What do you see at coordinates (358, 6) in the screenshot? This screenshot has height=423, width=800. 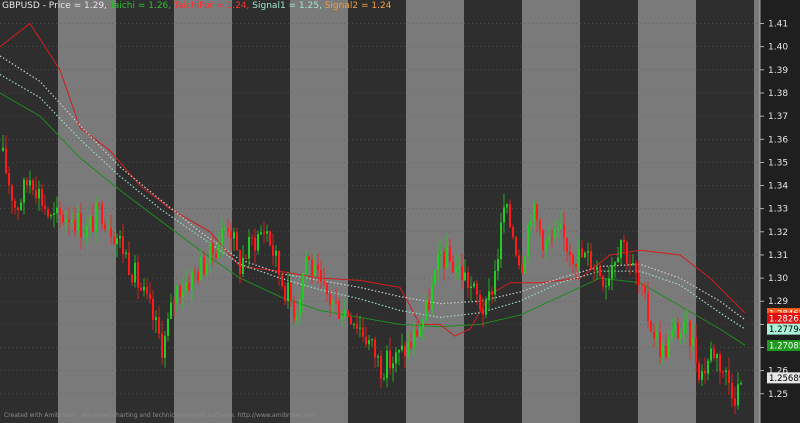 I see `signal2-legend: Signal2 = 1.24` at bounding box center [358, 6].